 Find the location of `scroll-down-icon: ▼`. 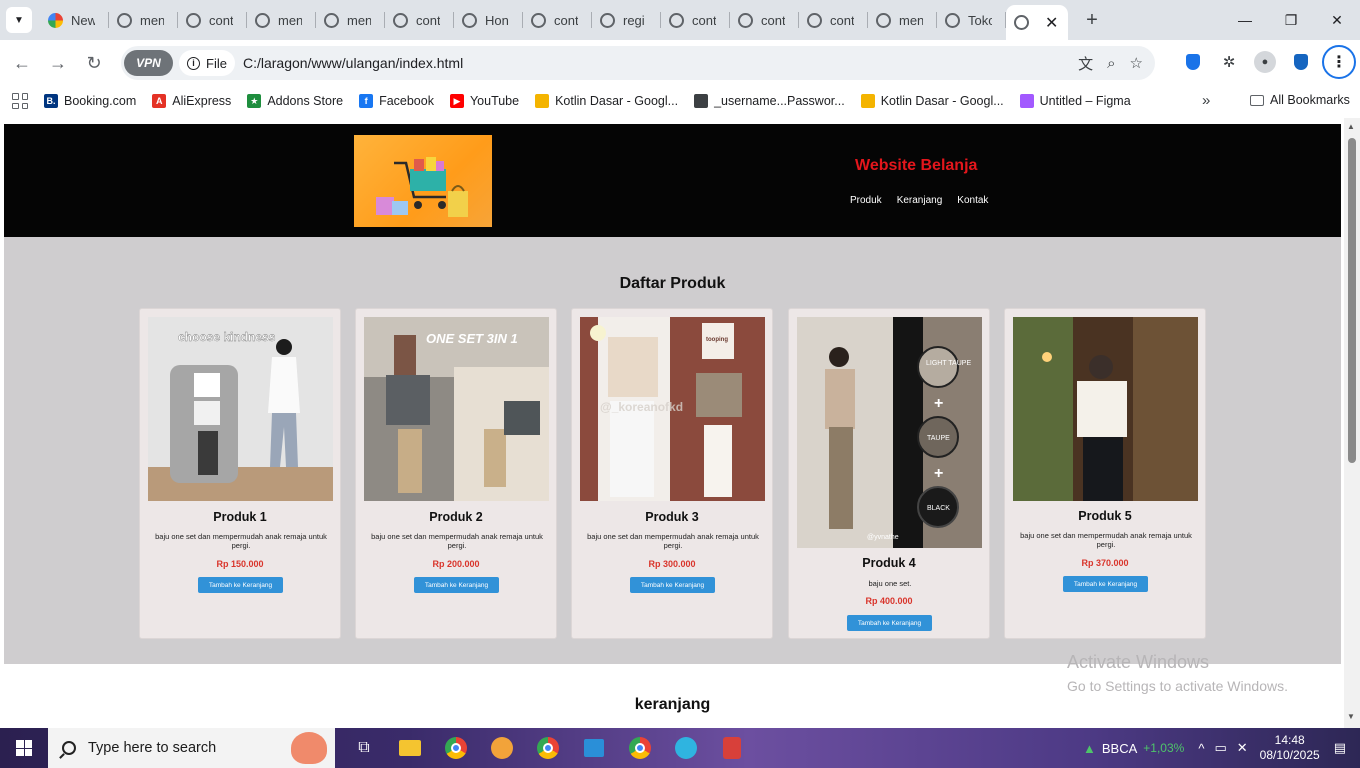

scroll-down-icon: ▼ is located at coordinates (1351, 716).